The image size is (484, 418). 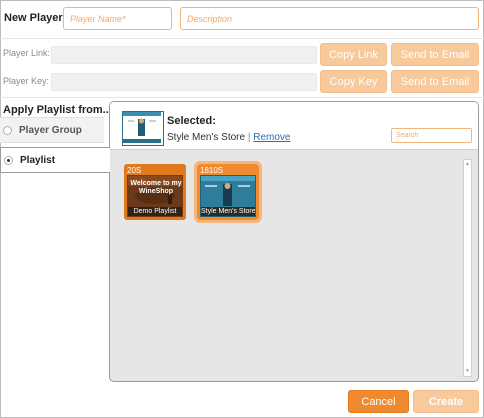 I want to click on selected-name-line: Style Men's Store | Remove, so click(x=228, y=137).